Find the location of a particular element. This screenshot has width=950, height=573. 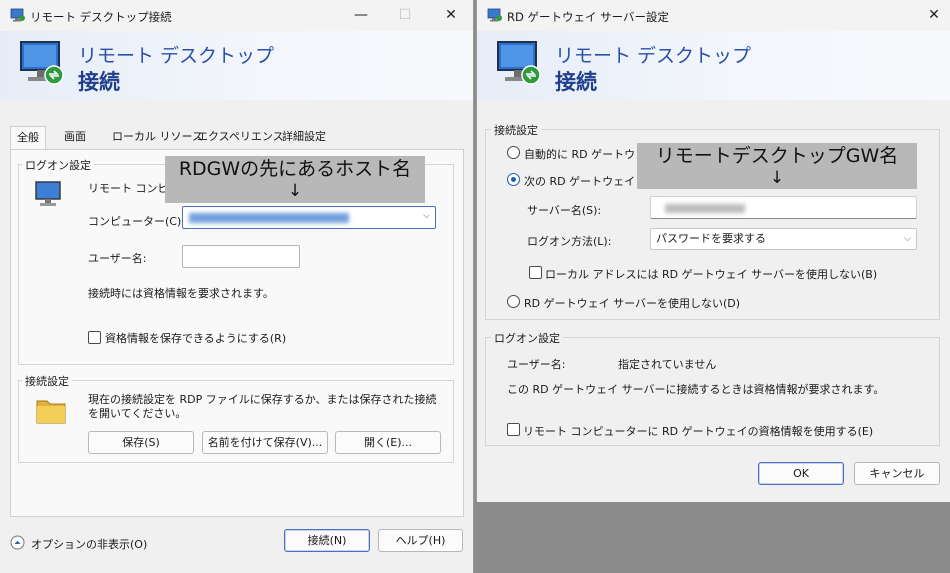

annotation-callout: リモートデスクトップGW名 ↓ is located at coordinates (777, 166).